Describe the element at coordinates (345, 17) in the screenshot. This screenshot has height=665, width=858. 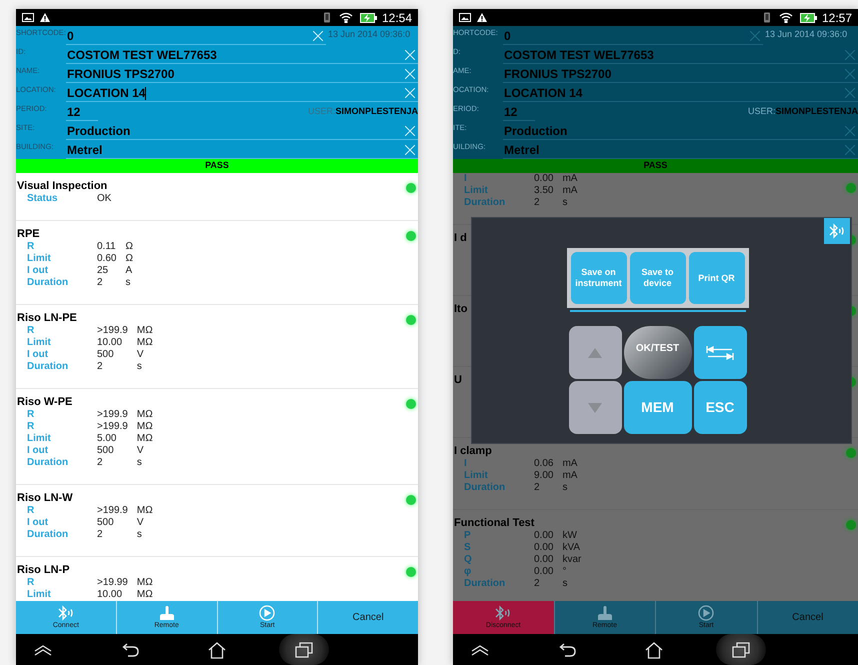
I see `wifi-icon` at that location.